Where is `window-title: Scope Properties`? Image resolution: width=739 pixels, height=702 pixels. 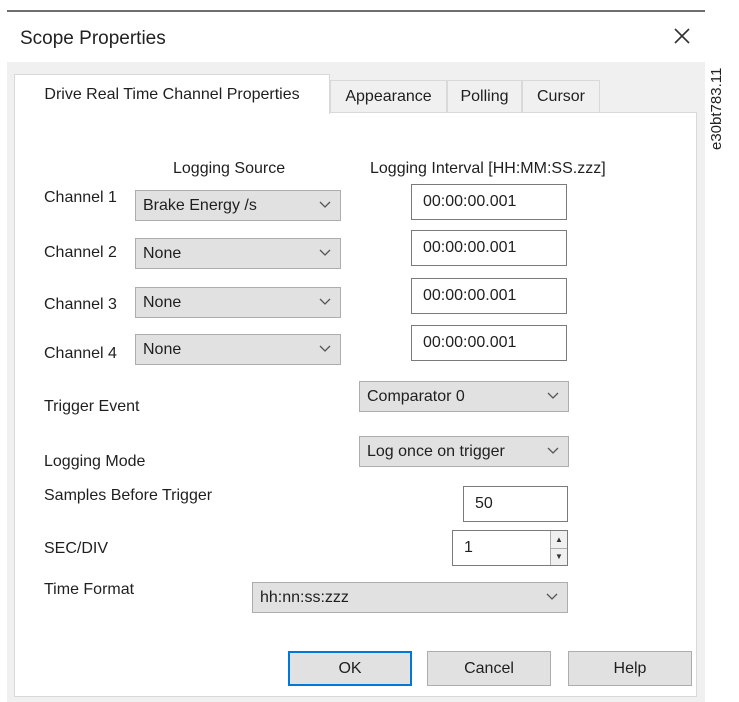 window-title: Scope Properties is located at coordinates (93, 38).